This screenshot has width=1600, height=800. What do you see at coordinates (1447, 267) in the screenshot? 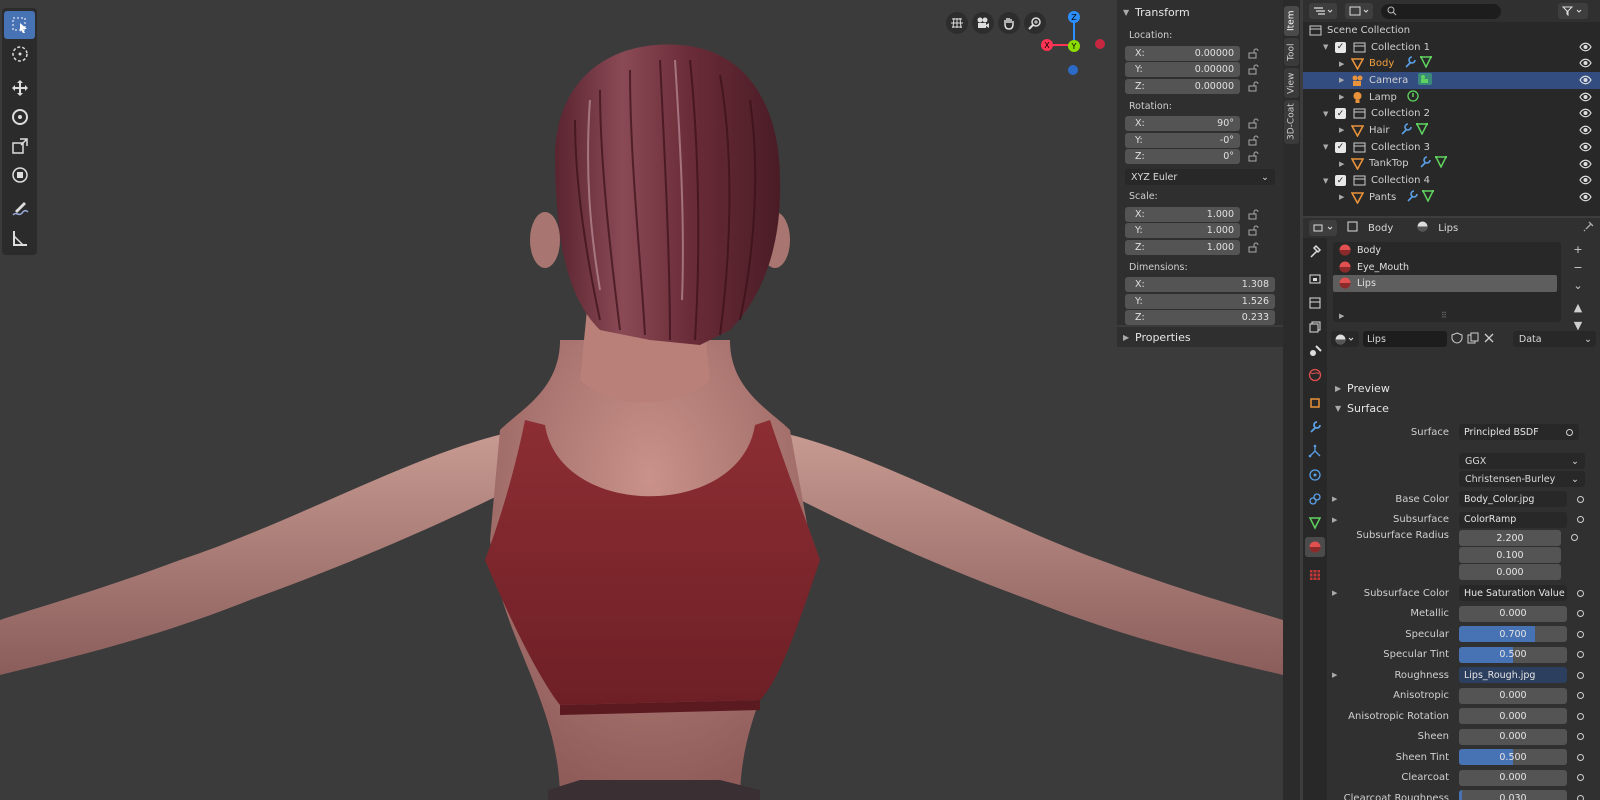
I see `material-slot-item: Eye_Mouth` at bounding box center [1447, 267].